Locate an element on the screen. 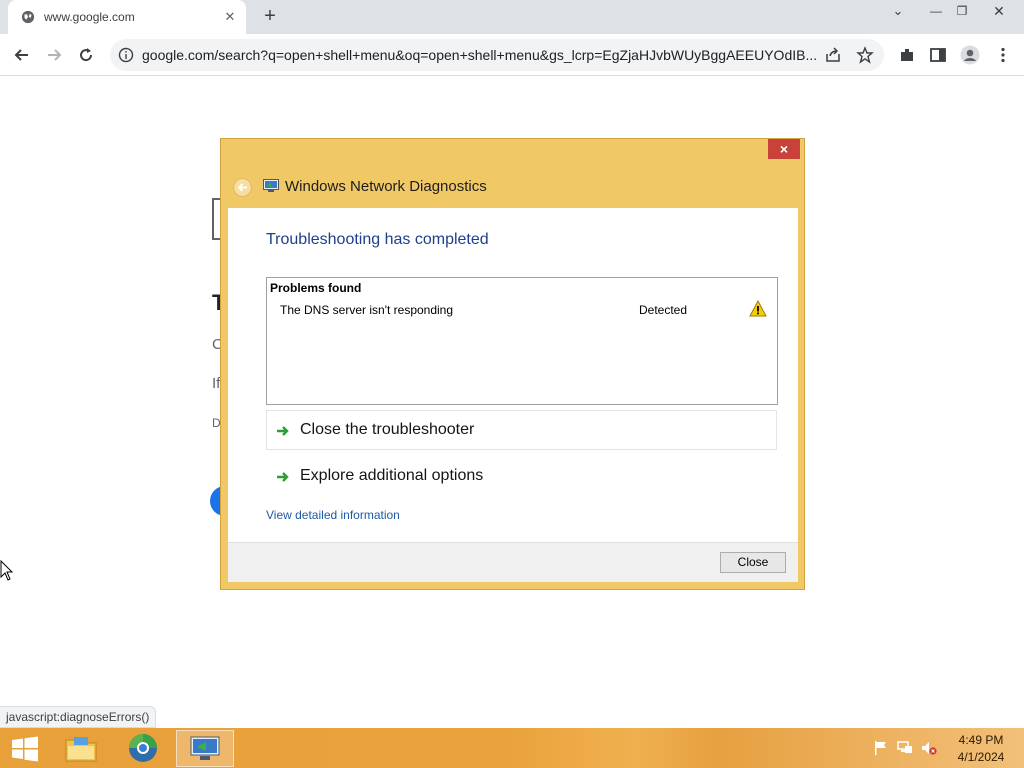 The height and width of the screenshot is (768, 1024). file-explorer-icon is located at coordinates (81, 749).